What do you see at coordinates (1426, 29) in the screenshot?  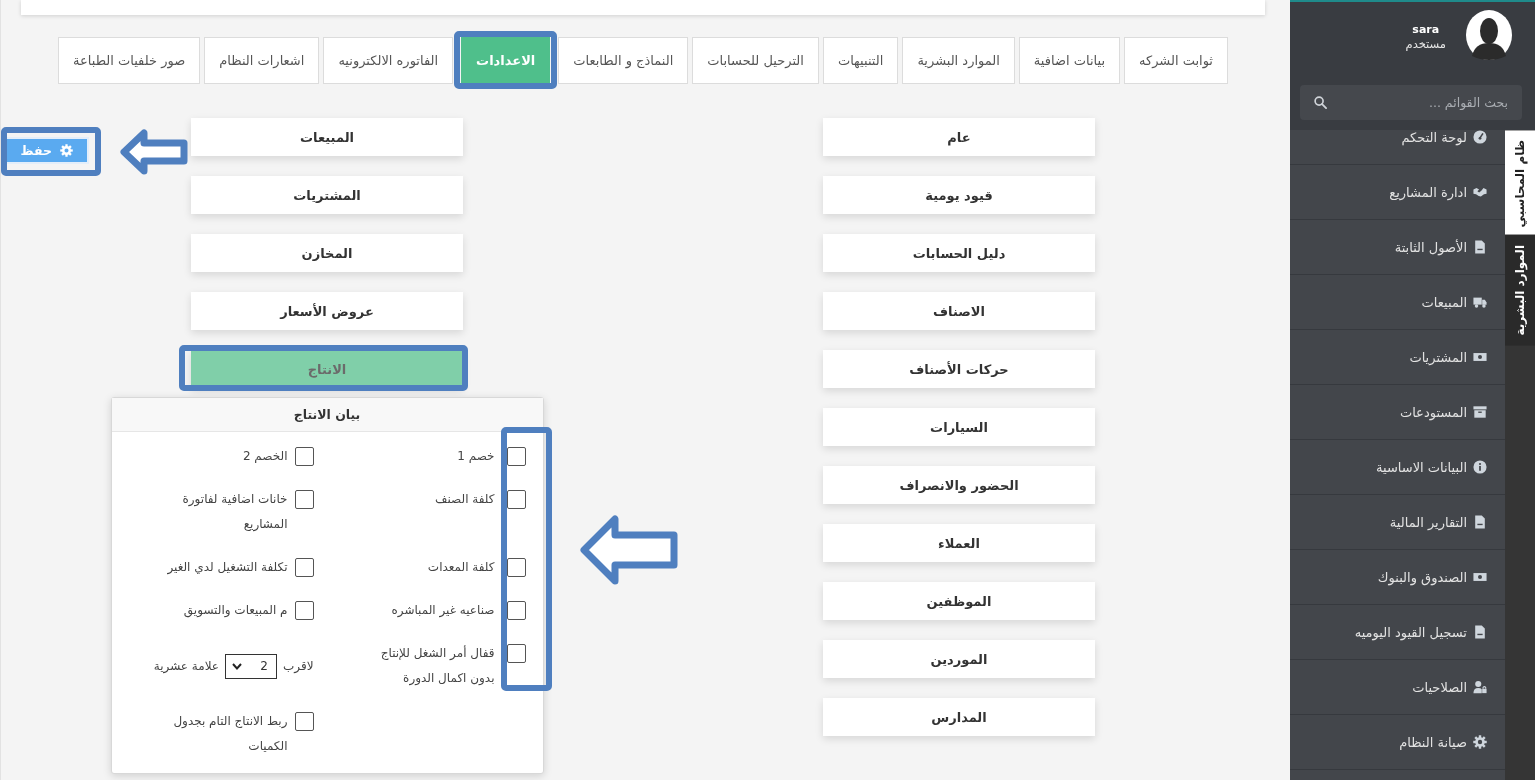 I see `user-name: sara` at bounding box center [1426, 29].